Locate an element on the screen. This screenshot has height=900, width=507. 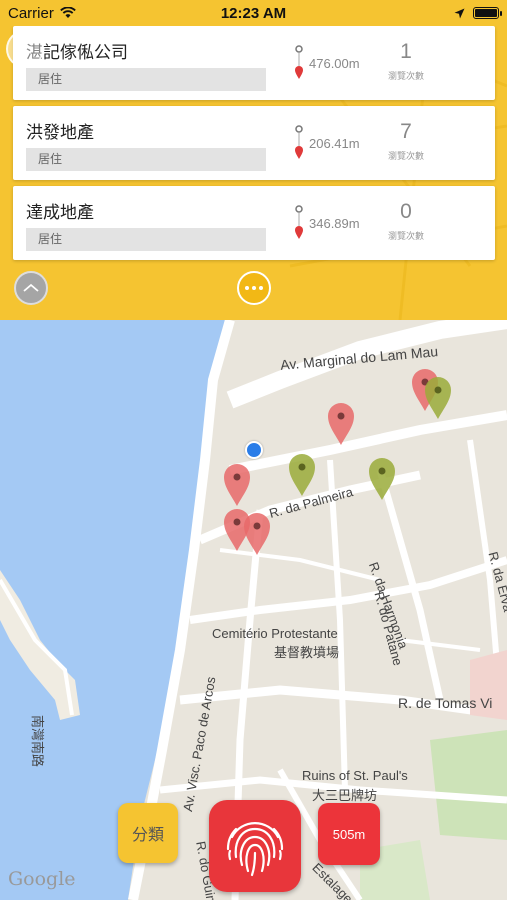
street-label: R. de Tomas Vi is located at coordinates (445, 703).